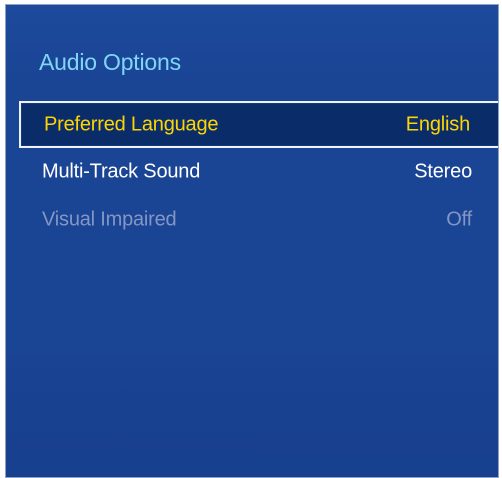 The height and width of the screenshot is (478, 502). What do you see at coordinates (109, 219) in the screenshot?
I see `menu-item-label: Visual Impaired` at bounding box center [109, 219].